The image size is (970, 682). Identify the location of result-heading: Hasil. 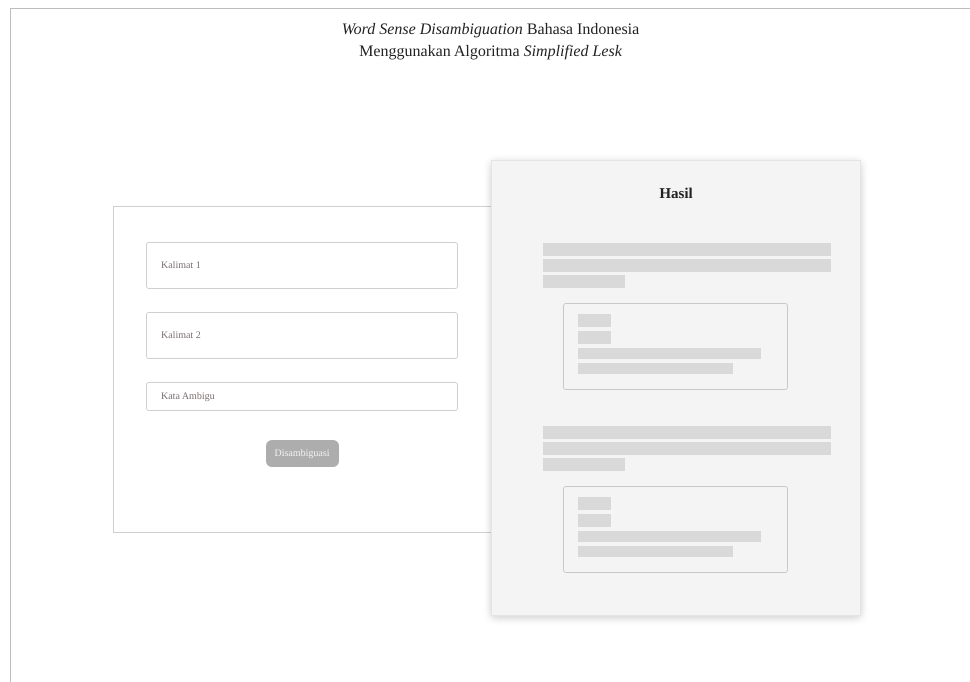
(676, 194).